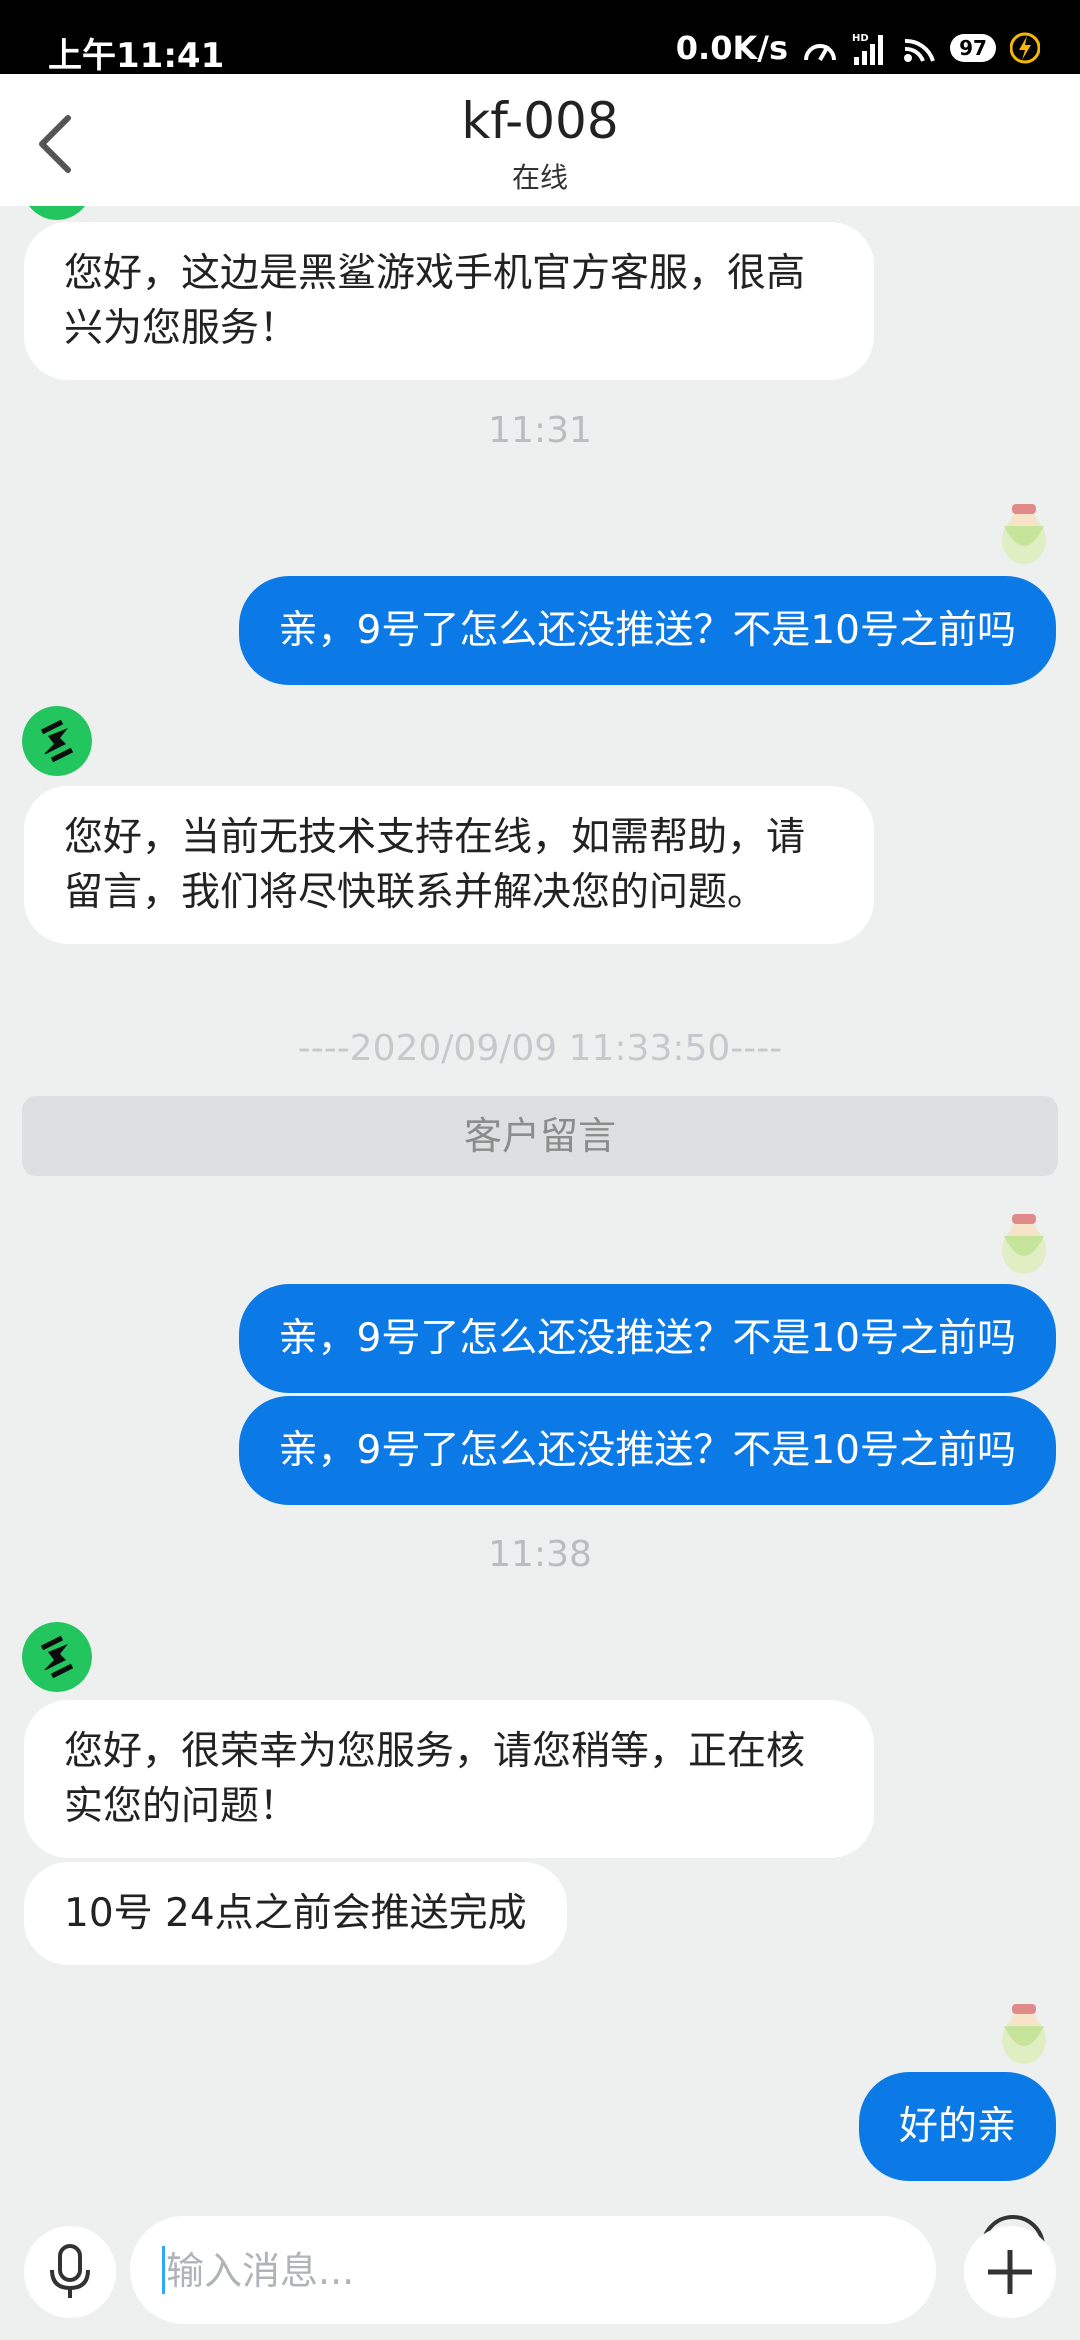 This screenshot has height=2340, width=1080. Describe the element at coordinates (449, 301) in the screenshot. I see `incoming-message: 您好，这边是黑鲨游戏手机官方客服，很高兴为您服务！` at that location.